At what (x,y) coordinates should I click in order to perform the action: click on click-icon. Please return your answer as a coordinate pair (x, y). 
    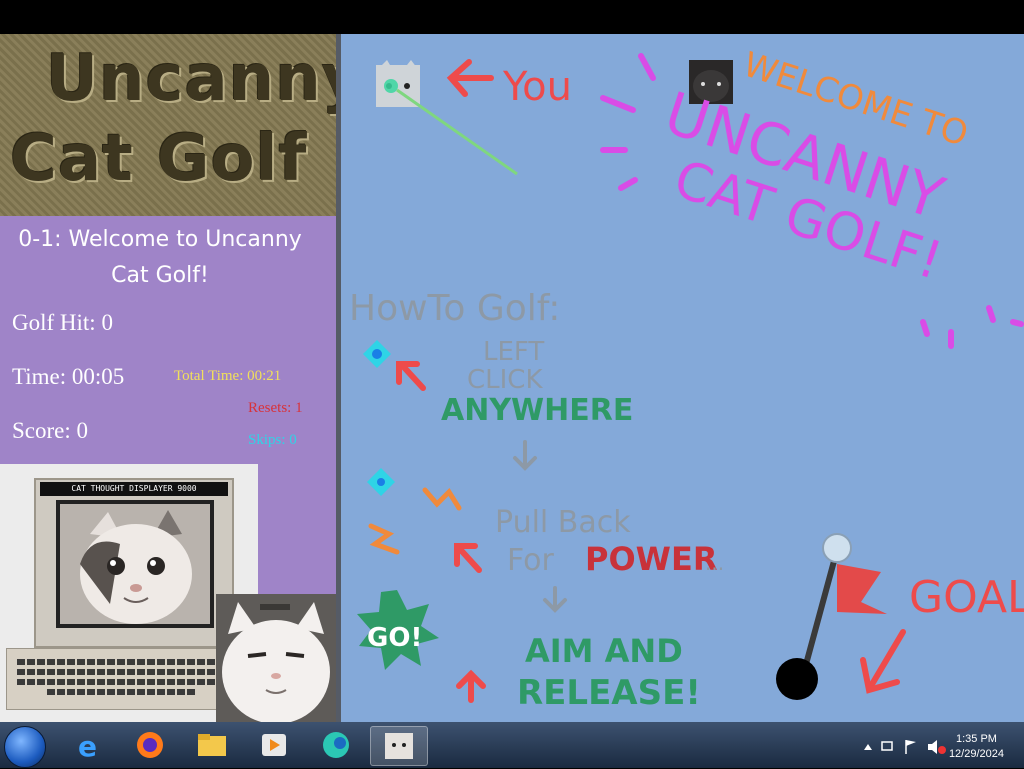
    Looking at the image, I should click on (377, 354).